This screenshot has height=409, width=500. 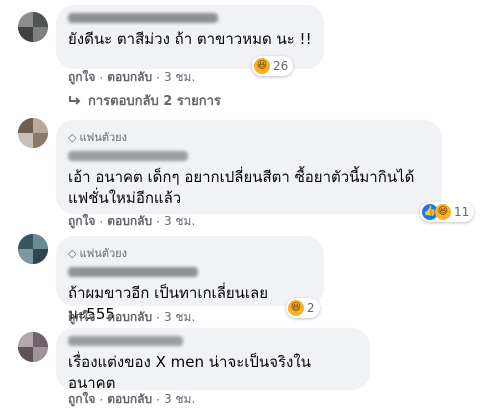 I want to click on reaction-count: 26, so click(x=281, y=66).